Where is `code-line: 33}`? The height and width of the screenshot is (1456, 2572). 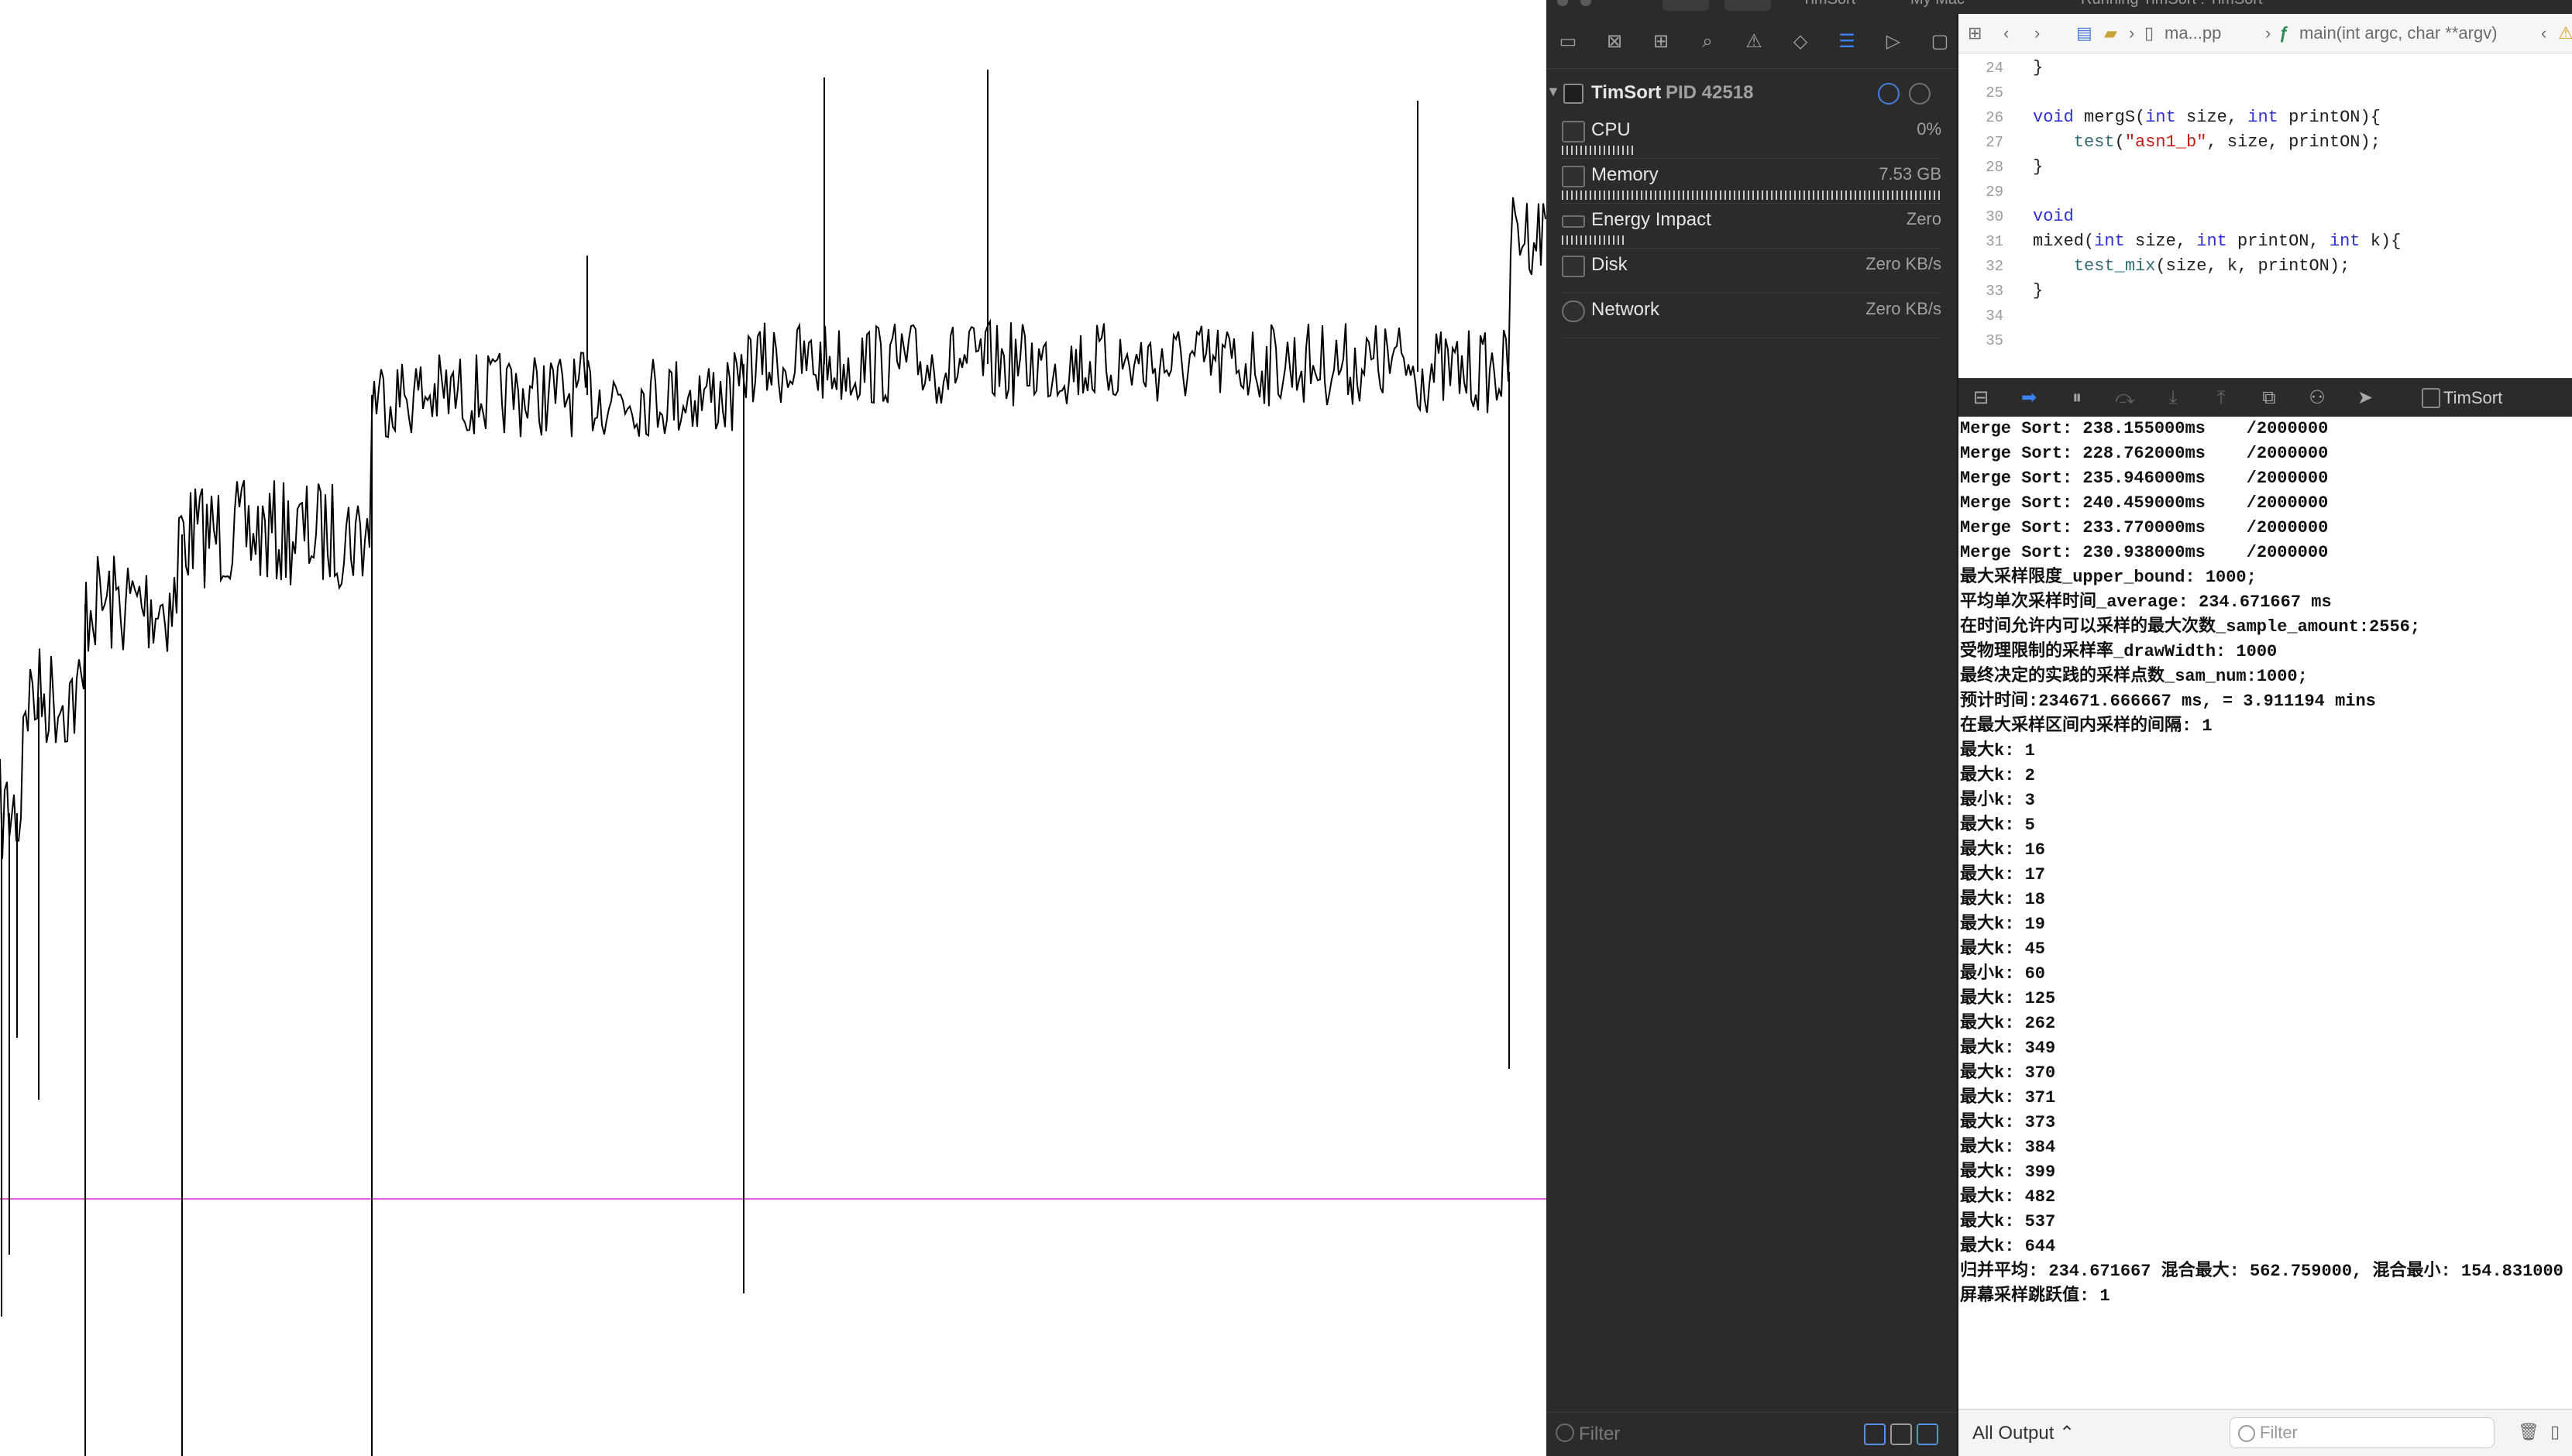 code-line: 33} is located at coordinates (2265, 292).